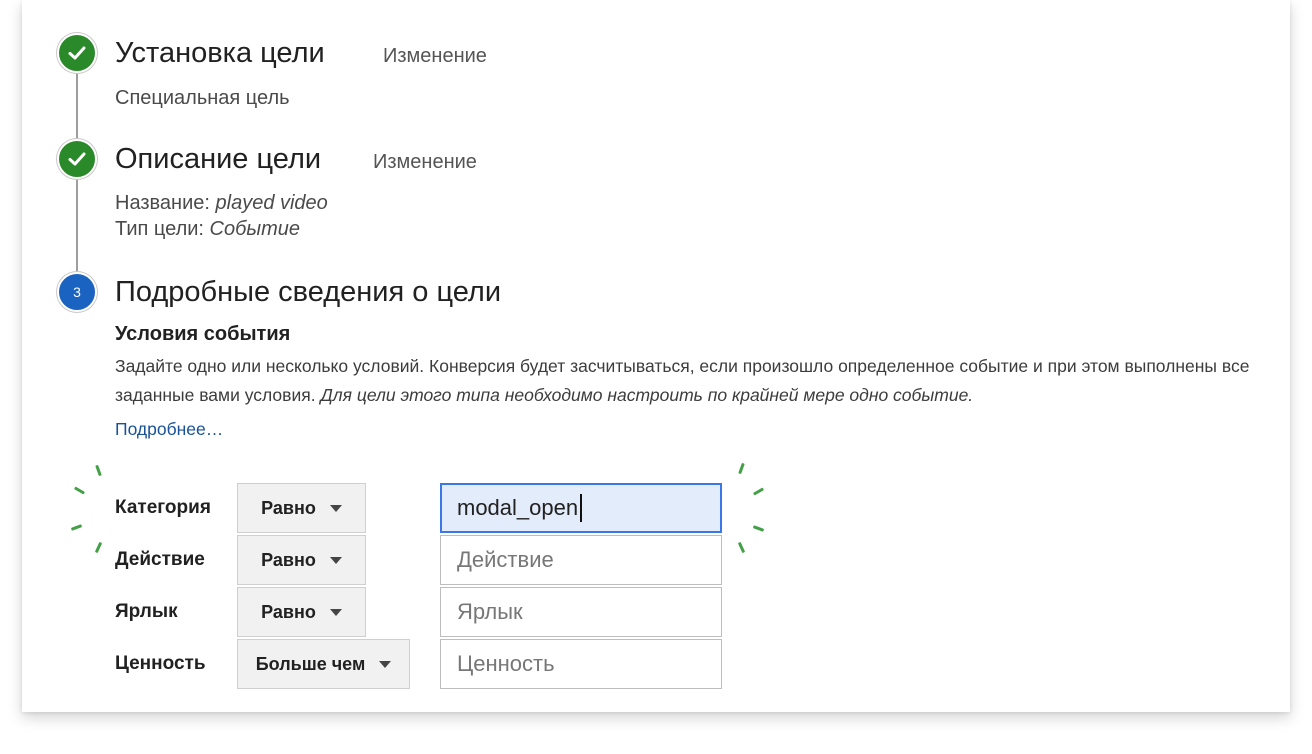  Describe the element at coordinates (159, 229) in the screenshot. I see `goal-type-label: Тип цели:` at that location.